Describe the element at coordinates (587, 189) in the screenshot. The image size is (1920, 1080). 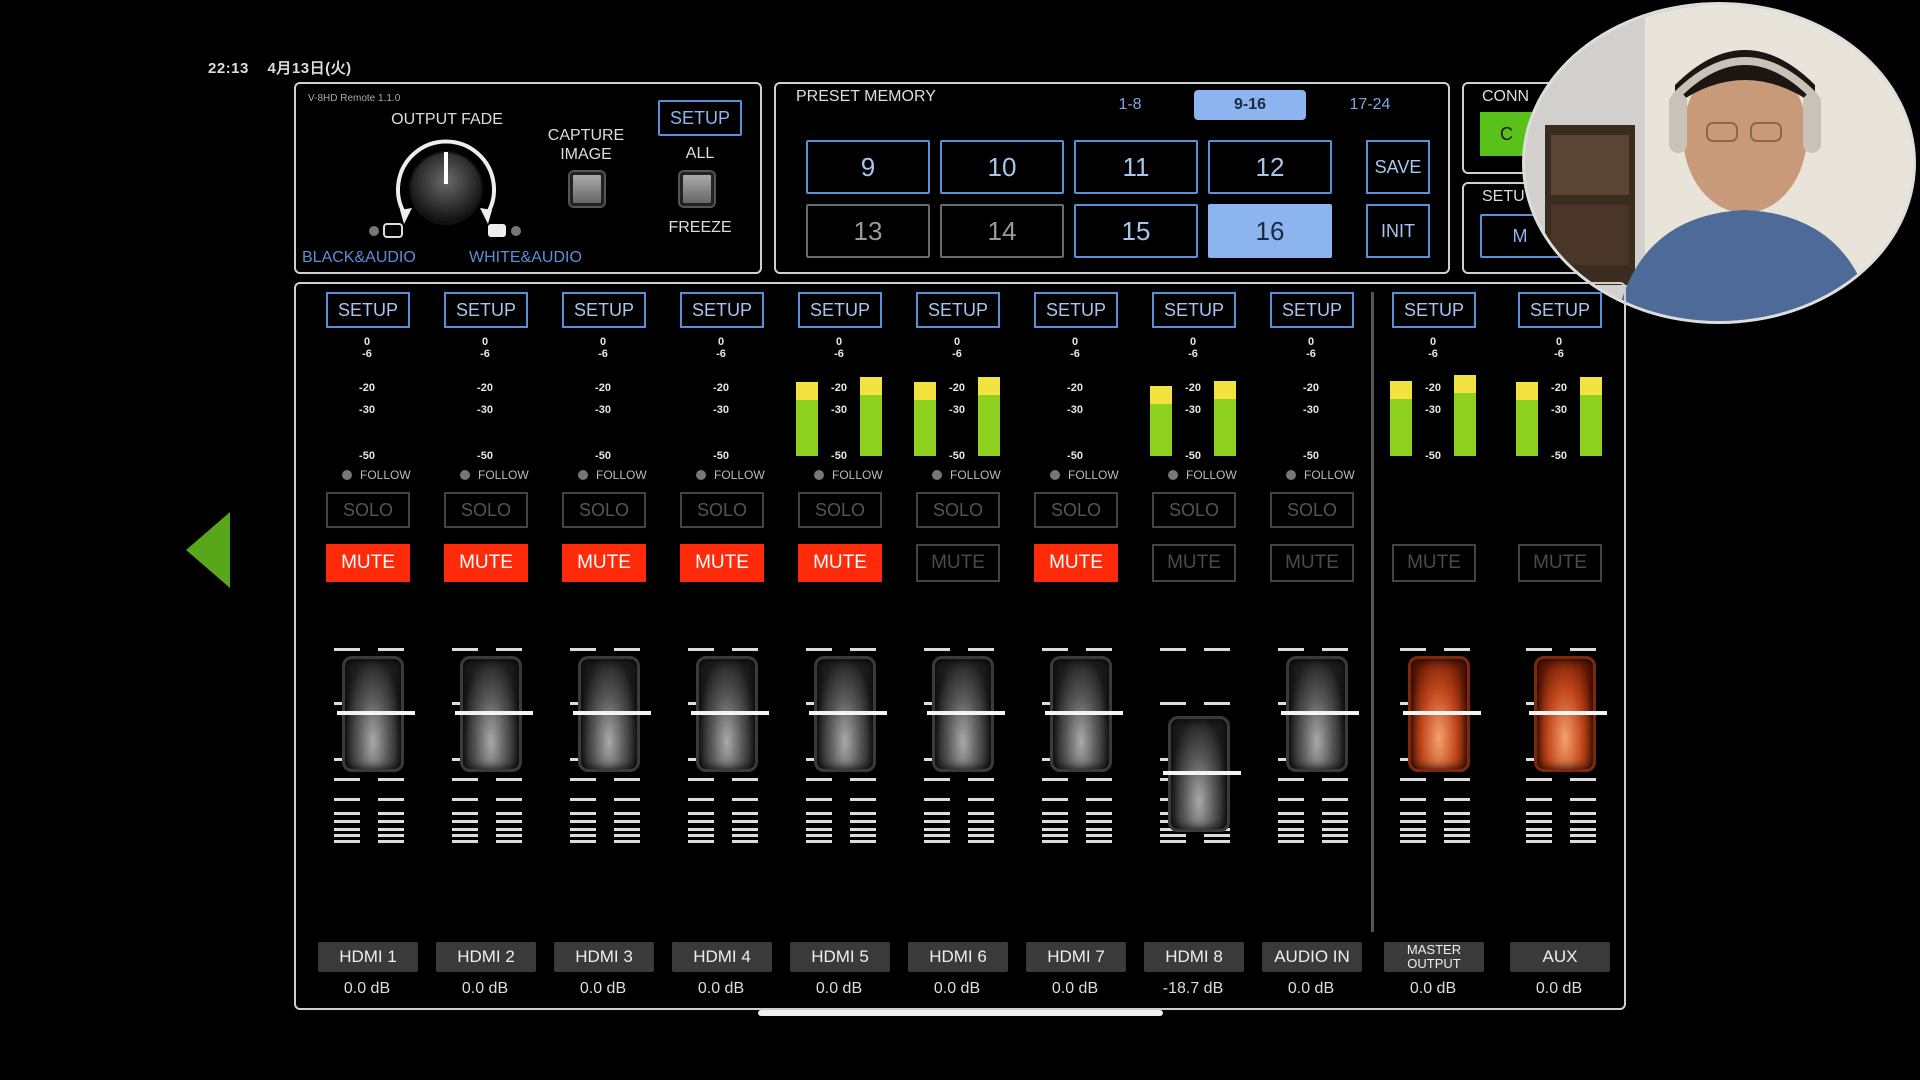
I see `capture-image-button` at that location.